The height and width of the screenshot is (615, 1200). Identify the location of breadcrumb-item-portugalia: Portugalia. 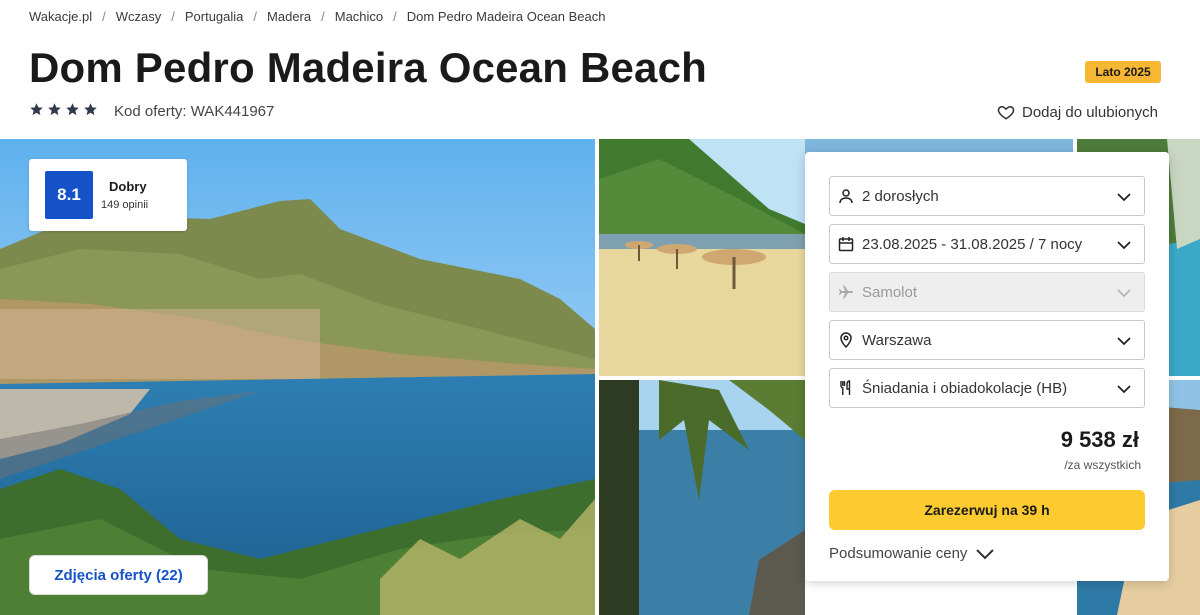
(214, 16).